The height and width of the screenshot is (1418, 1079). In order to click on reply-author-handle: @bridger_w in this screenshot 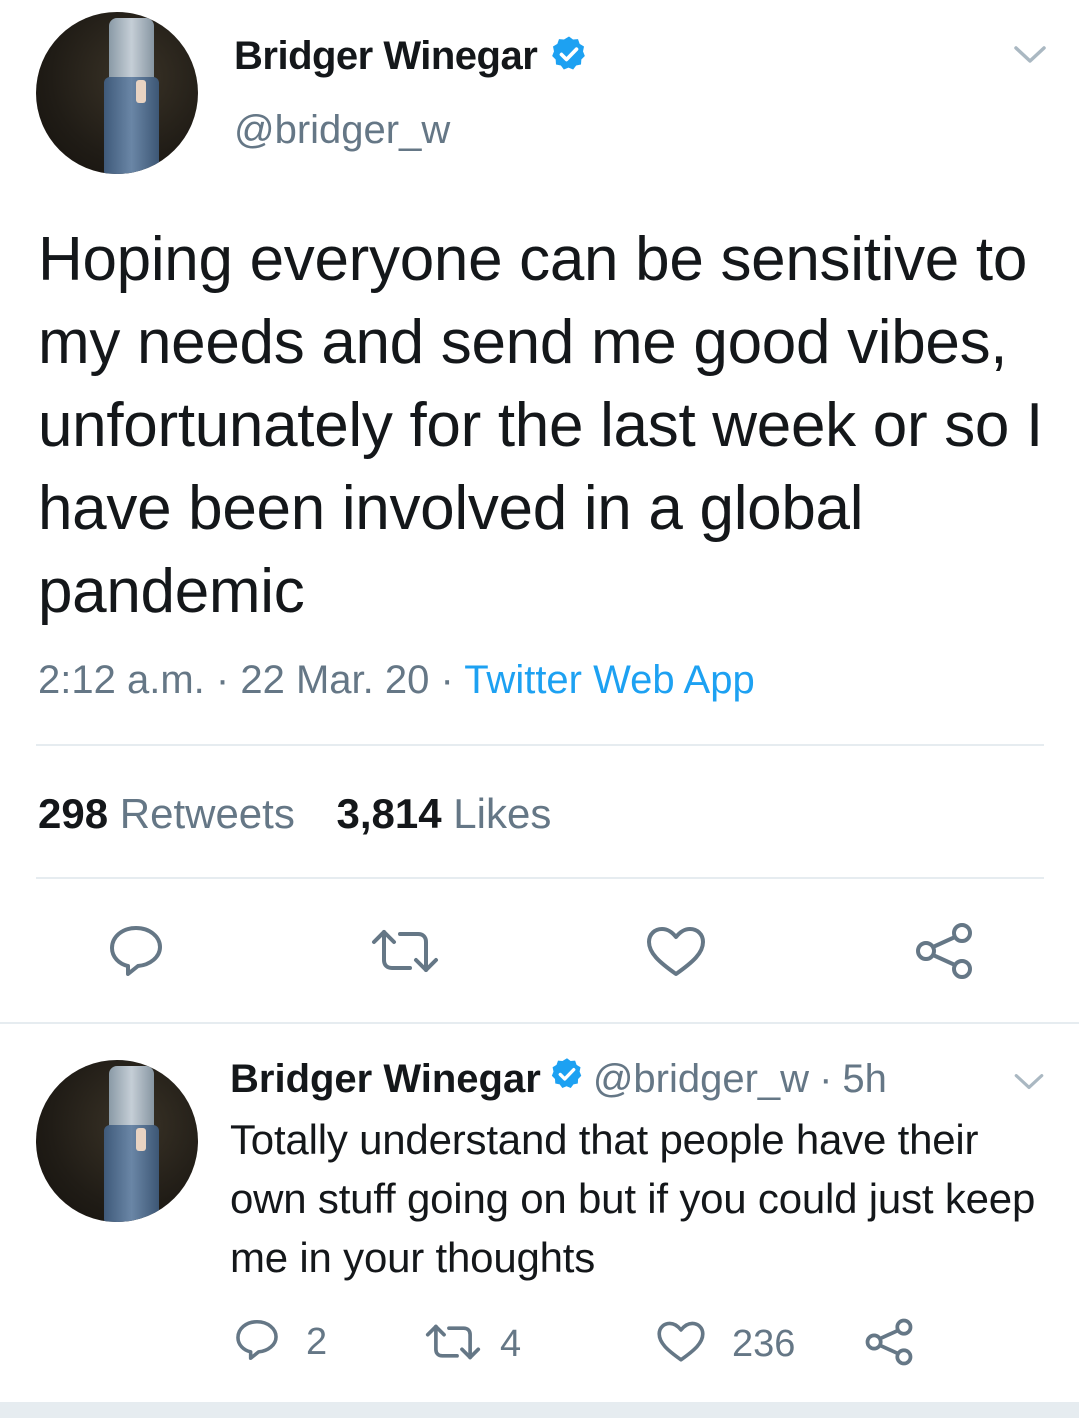, I will do `click(701, 1079)`.